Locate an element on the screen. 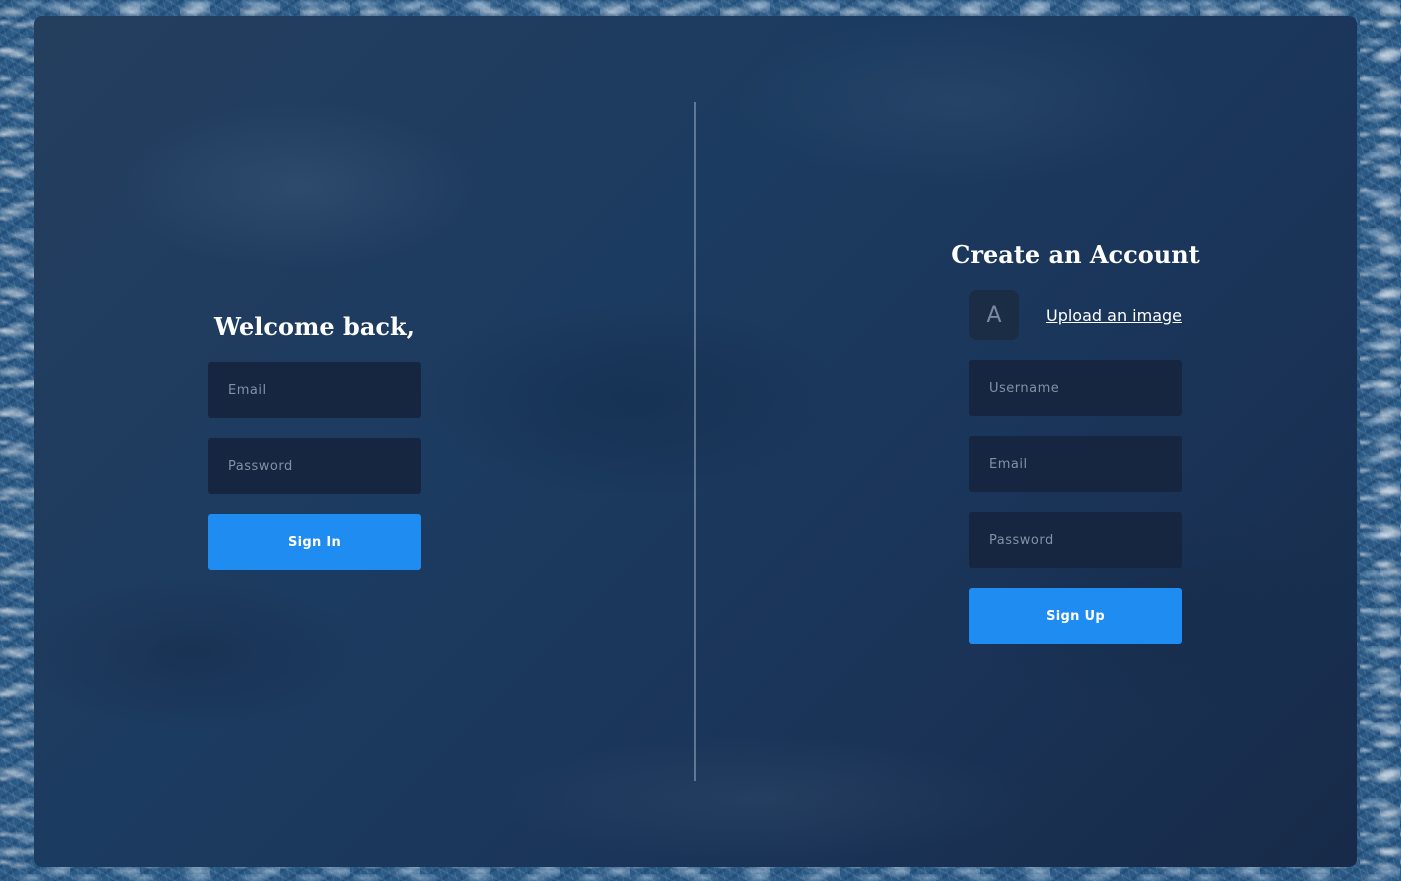 This screenshot has width=1401, height=881. panel-divider is located at coordinates (695, 441).